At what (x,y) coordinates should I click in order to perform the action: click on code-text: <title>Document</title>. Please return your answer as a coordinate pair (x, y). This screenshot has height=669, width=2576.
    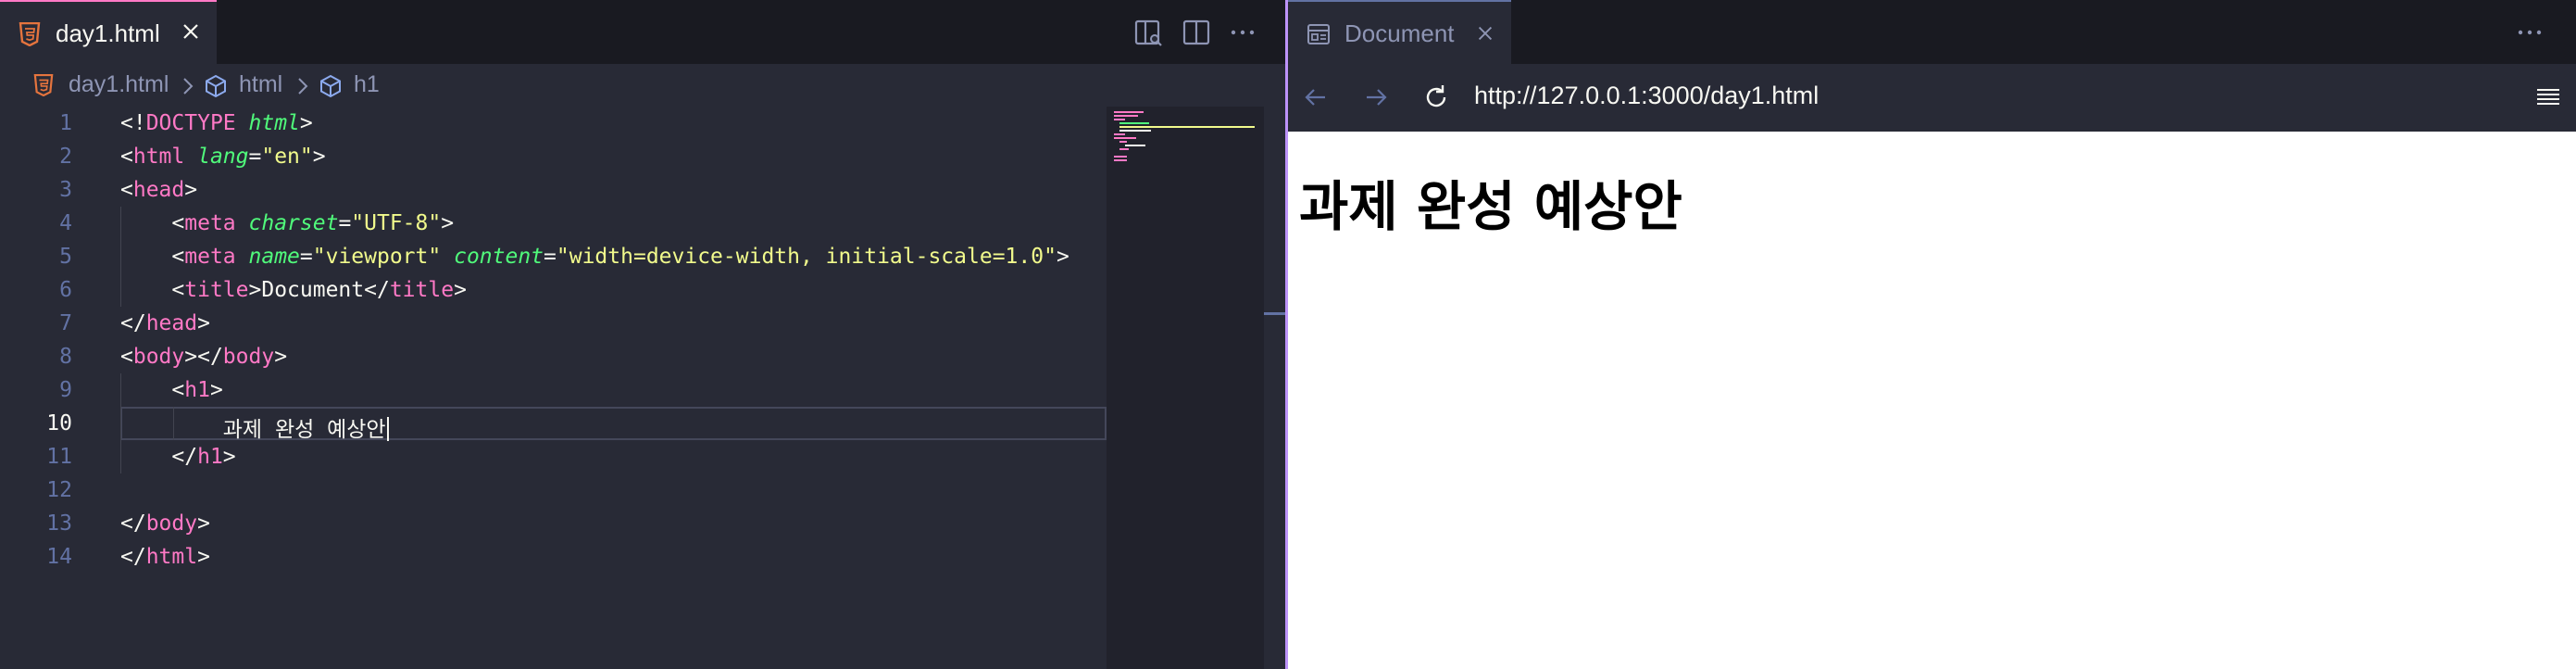
    Looking at the image, I should click on (294, 290).